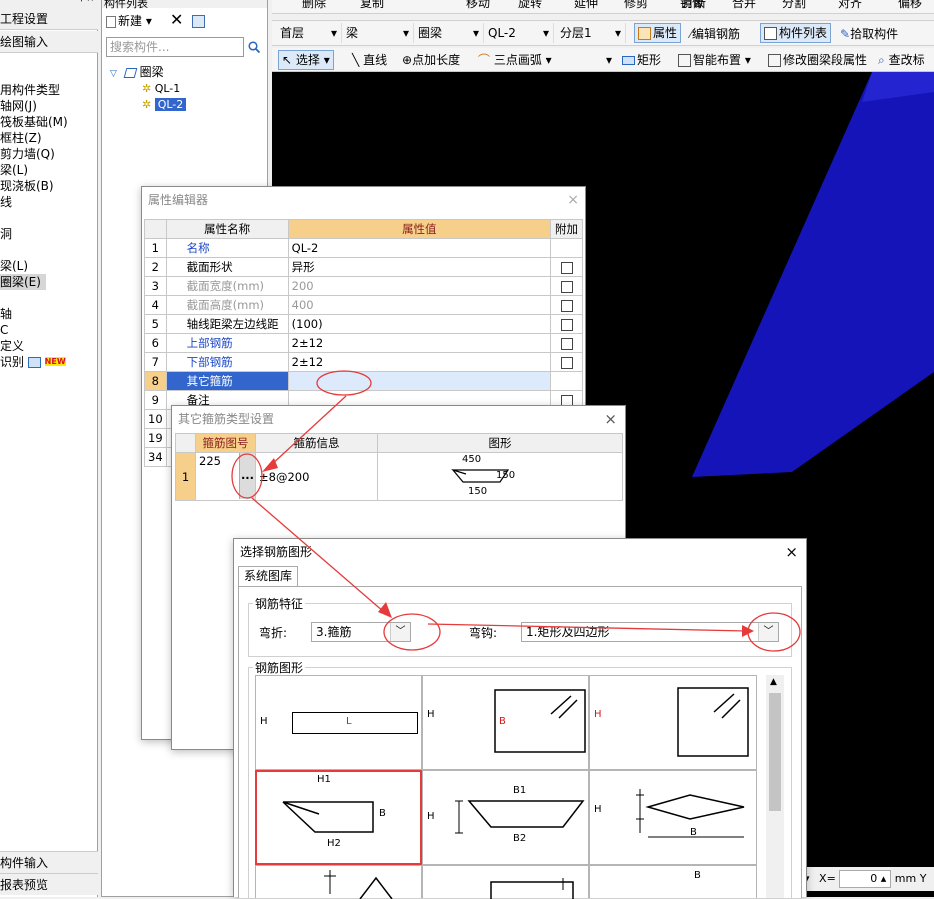 This screenshot has height=899, width=934. Describe the element at coordinates (361, 632) in the screenshot. I see `bend-select: 3.箍筋 ﹀` at that location.